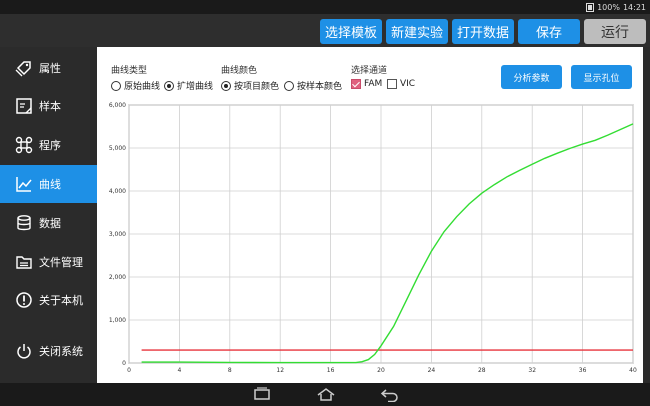 The image size is (650, 406). What do you see at coordinates (280, 370) in the screenshot?
I see `x-tick-label: 12` at bounding box center [280, 370].